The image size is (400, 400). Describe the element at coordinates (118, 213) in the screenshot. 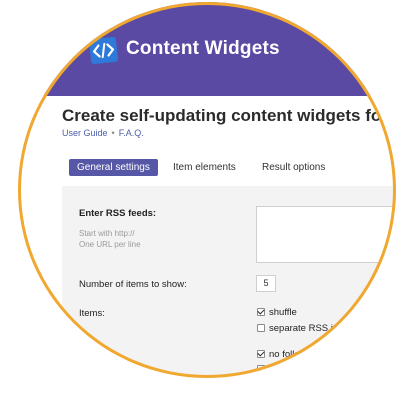

I see `rss-feeds-label: Enter RSS feeds:` at that location.